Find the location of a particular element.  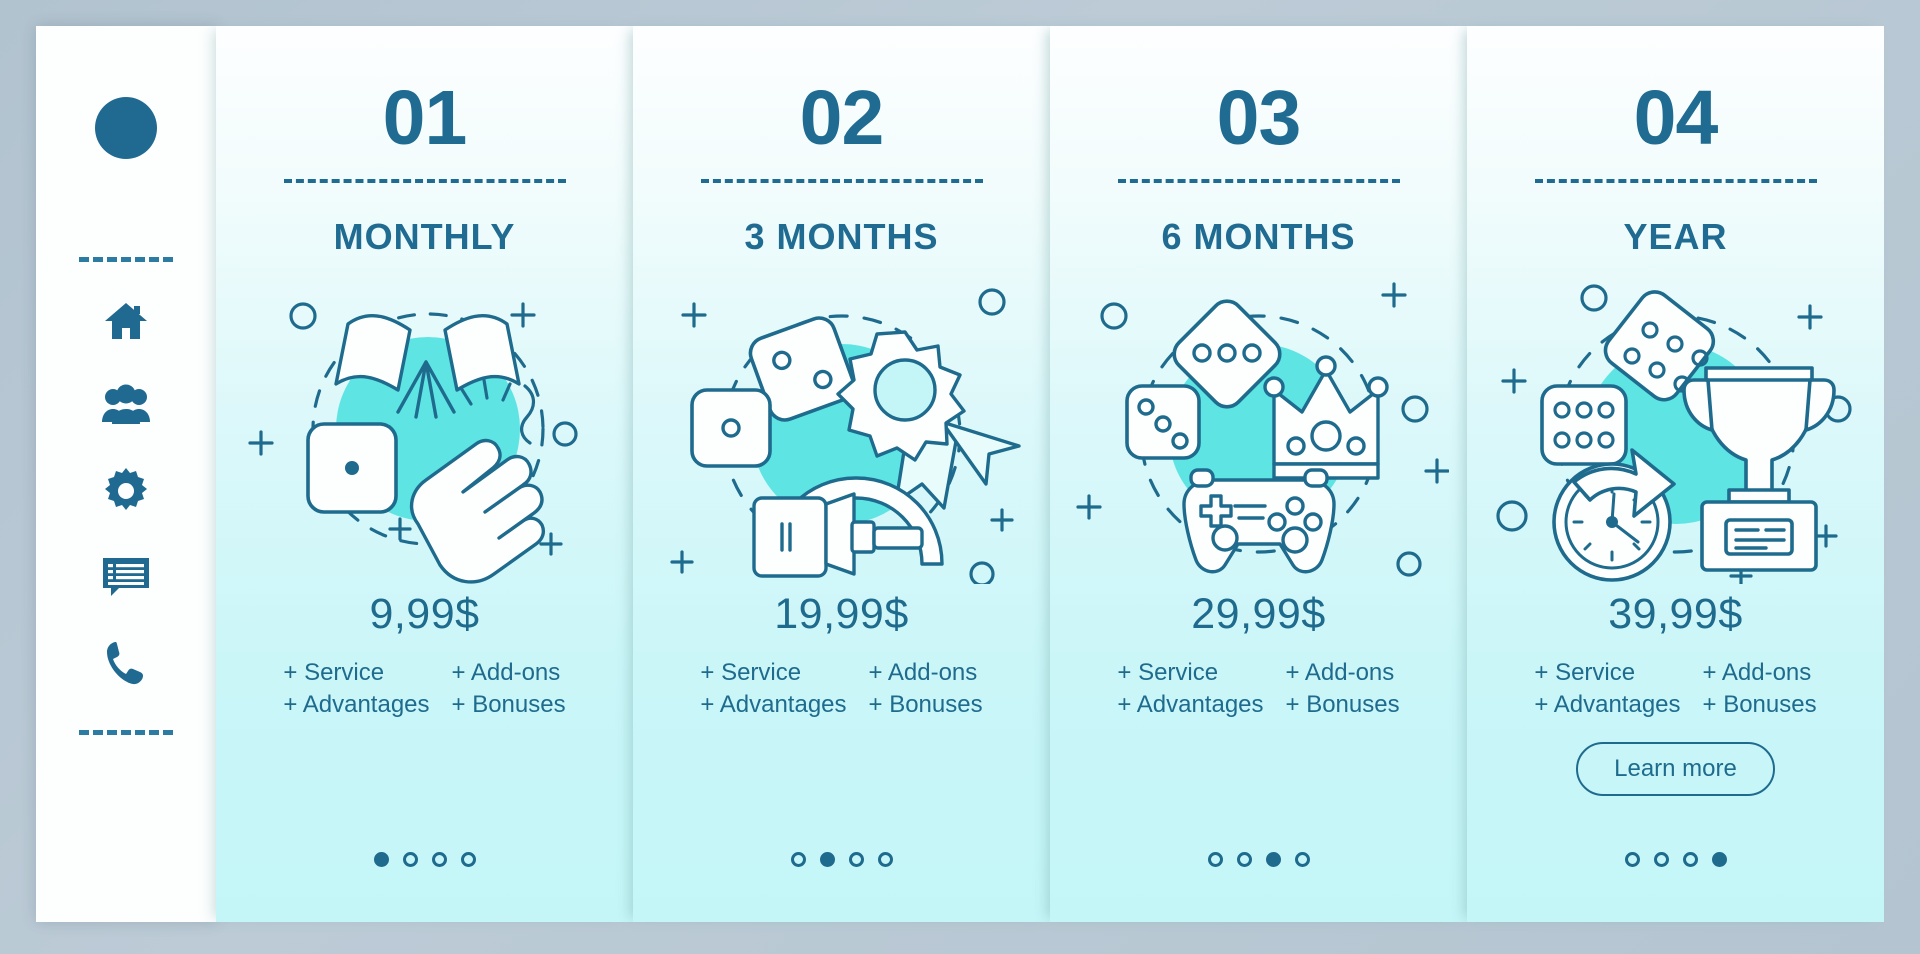

card-title: MONTHLY is located at coordinates (424, 236).